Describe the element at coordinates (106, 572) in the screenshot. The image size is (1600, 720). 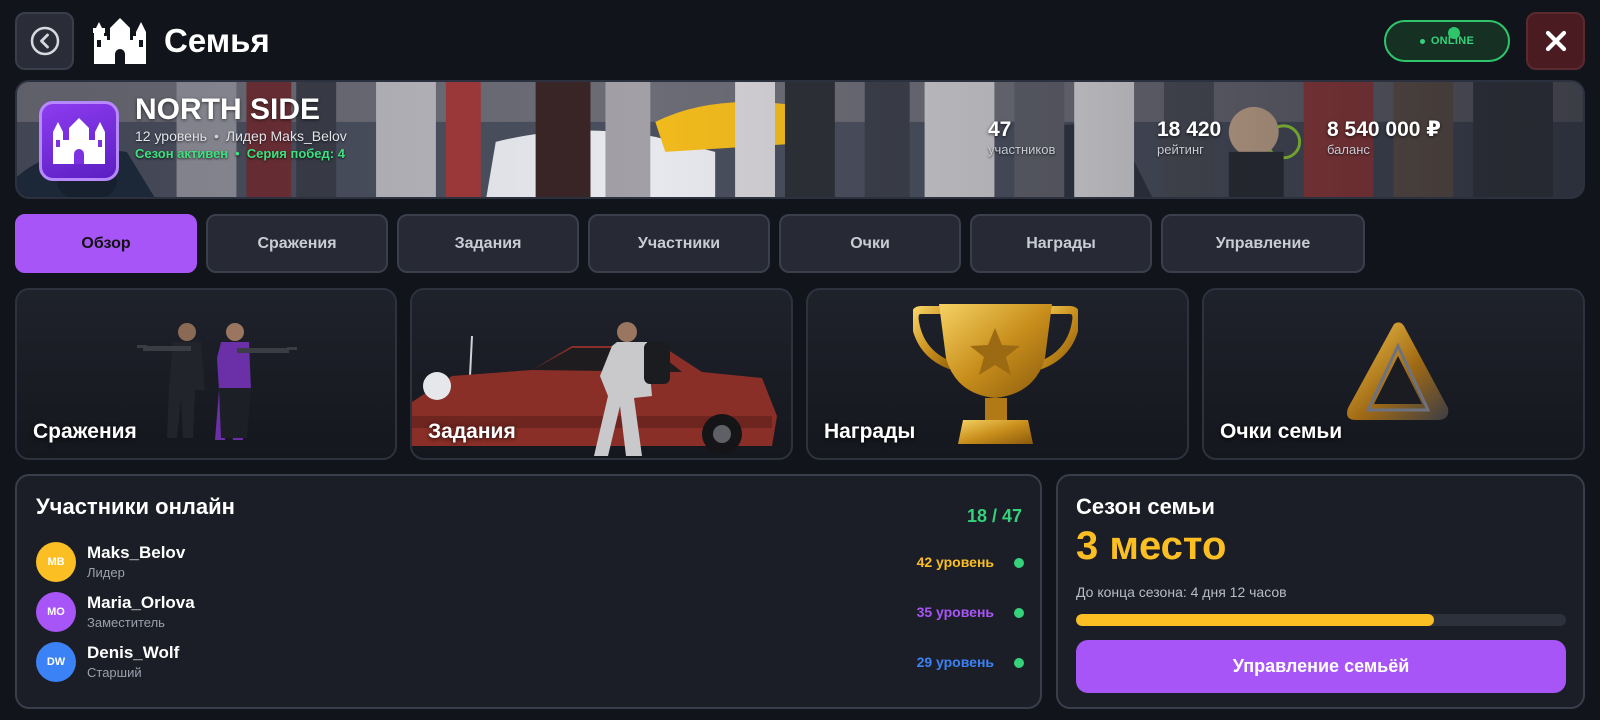
I see `member-role: Лидер` at that location.